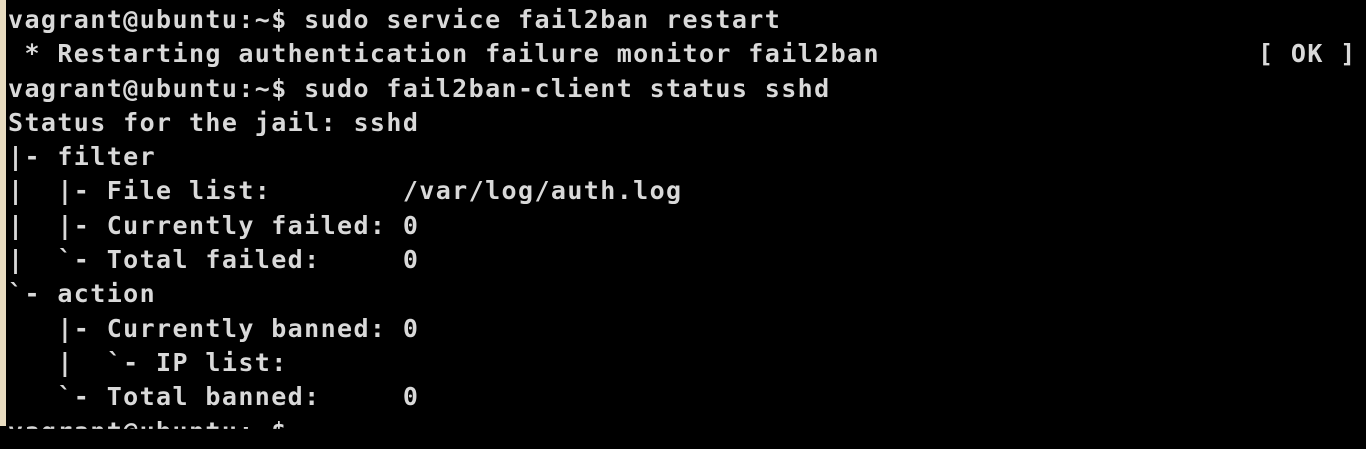 This screenshot has width=1366, height=449. I want to click on terminal-line: `- Total banned: 0, so click(214, 397).